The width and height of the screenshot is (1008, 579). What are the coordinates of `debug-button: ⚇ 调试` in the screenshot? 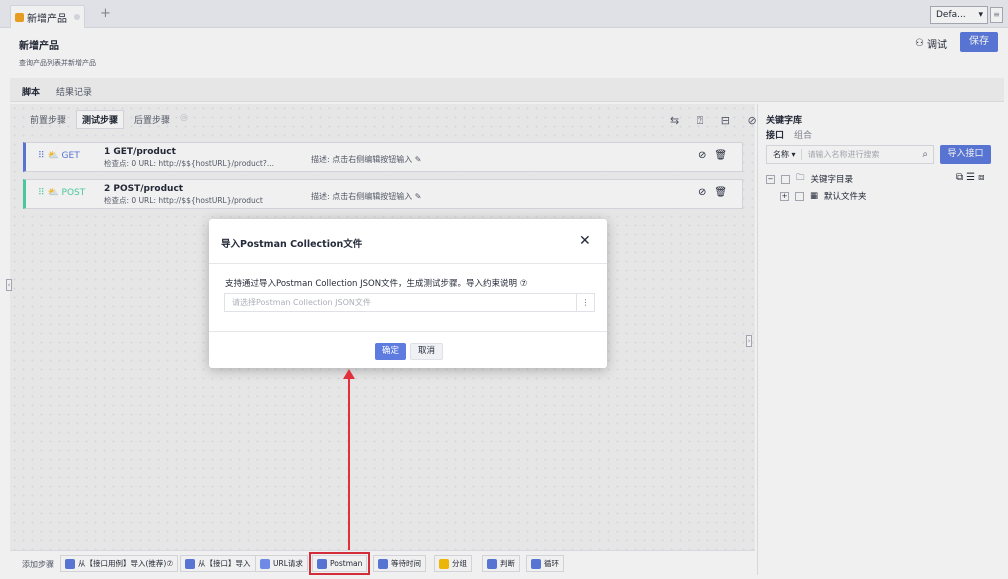 It's located at (931, 43).